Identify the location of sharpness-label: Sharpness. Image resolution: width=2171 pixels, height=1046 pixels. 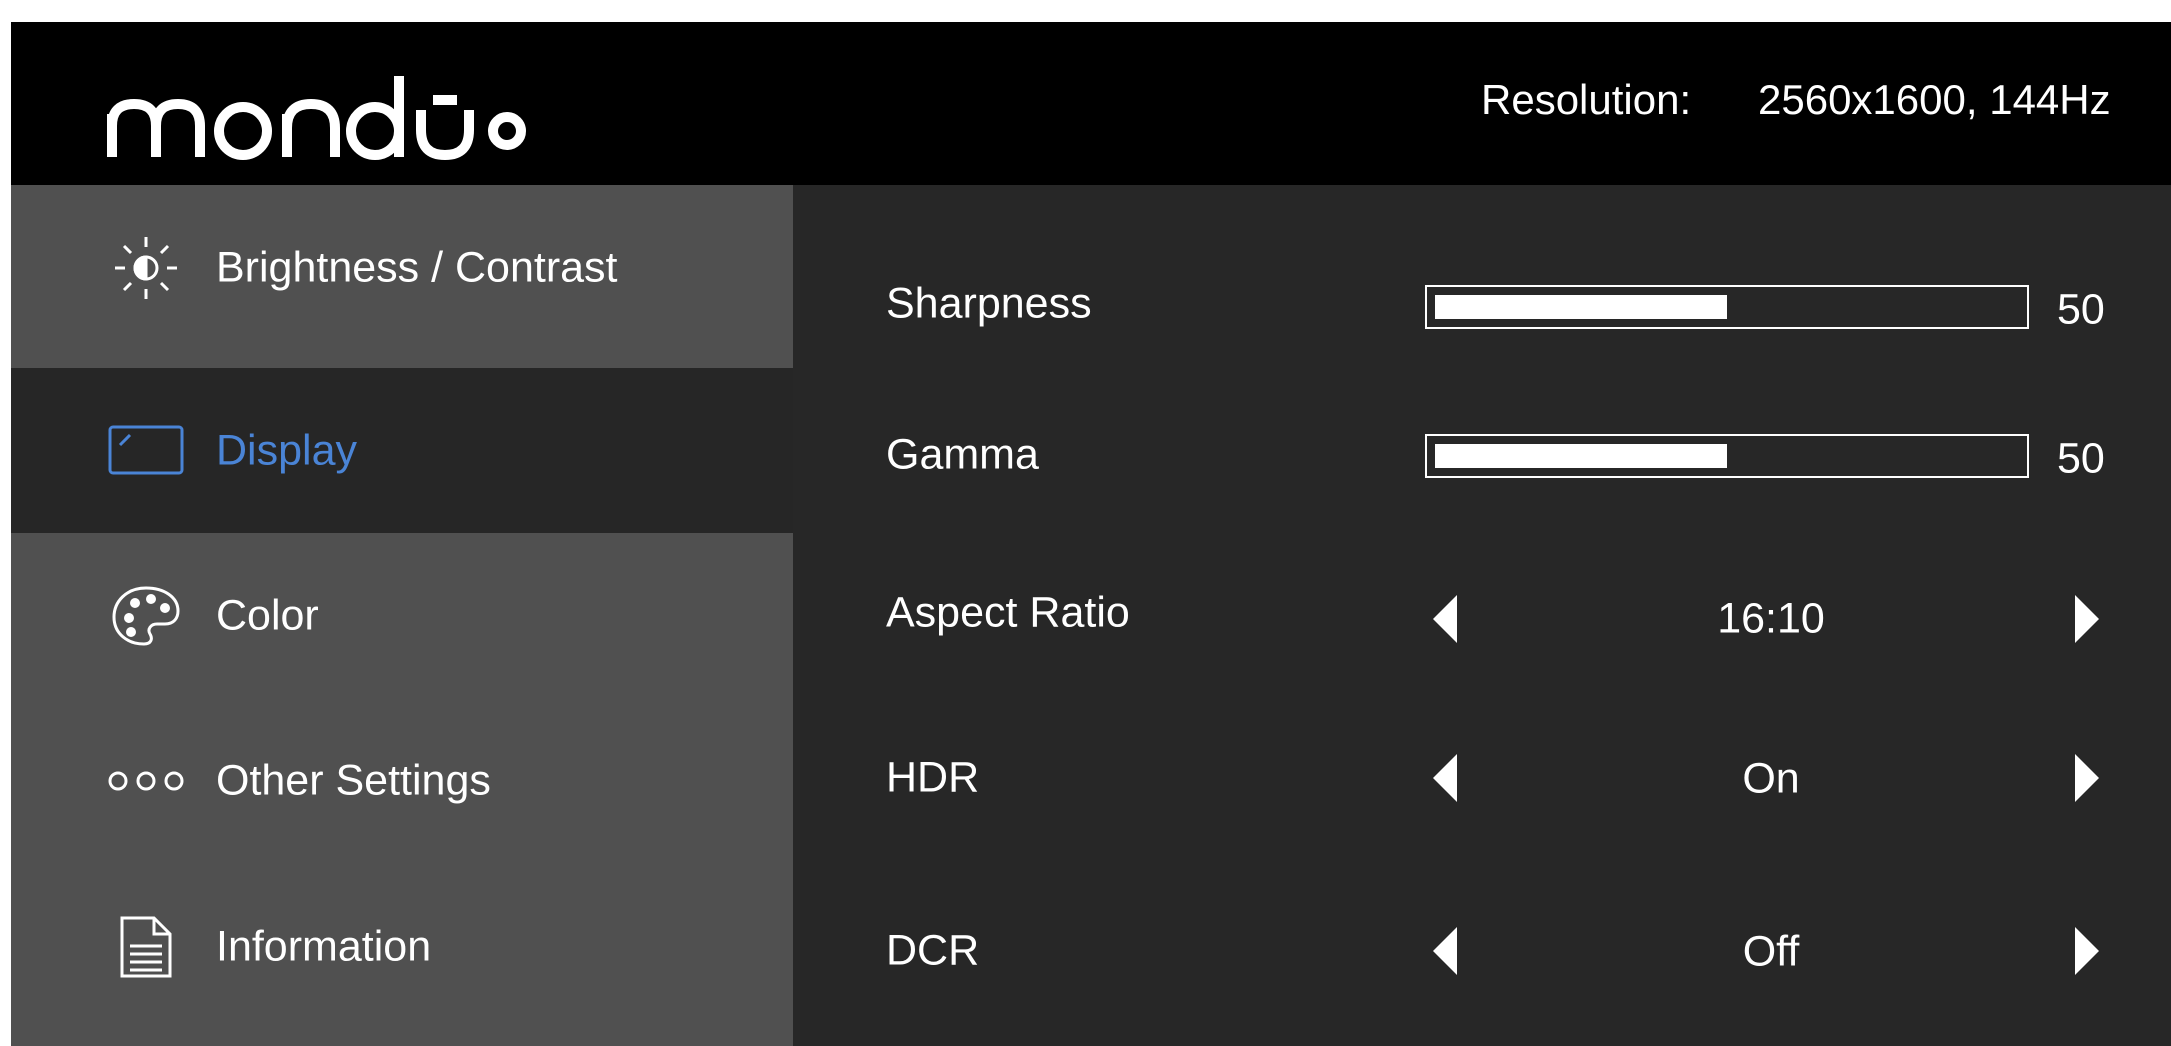
(989, 303).